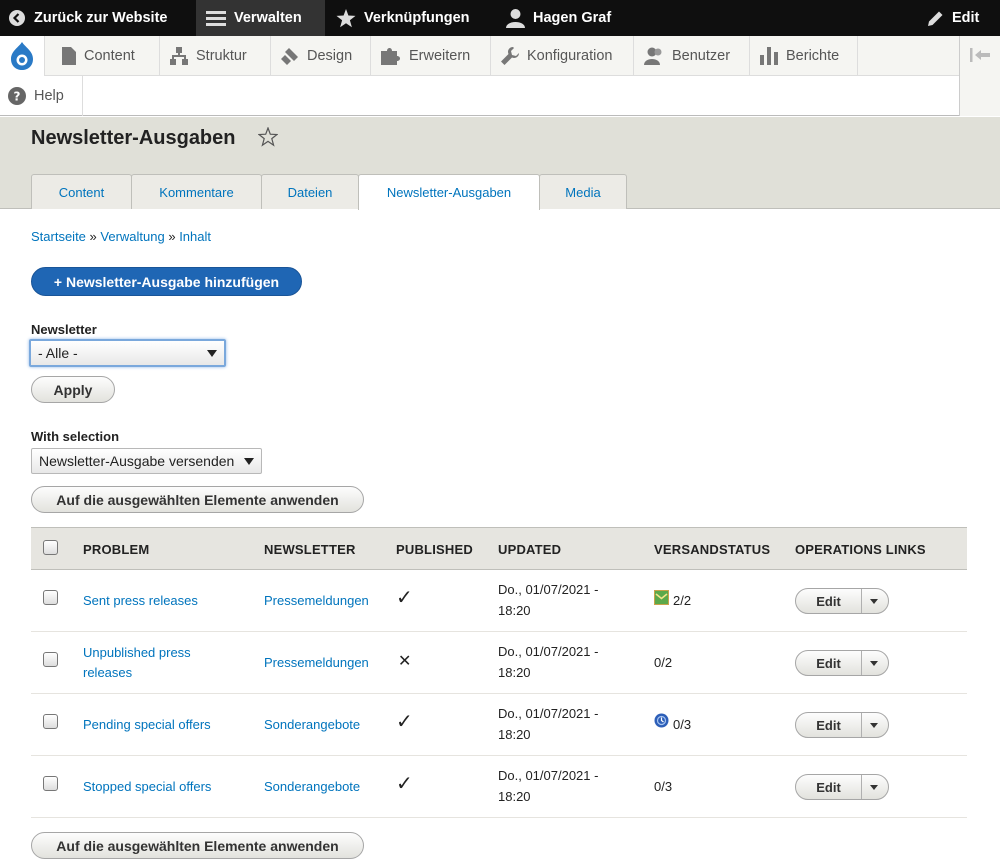 This screenshot has width=1000, height=867. I want to click on issue-title-link-continued: releases, so click(107, 672).